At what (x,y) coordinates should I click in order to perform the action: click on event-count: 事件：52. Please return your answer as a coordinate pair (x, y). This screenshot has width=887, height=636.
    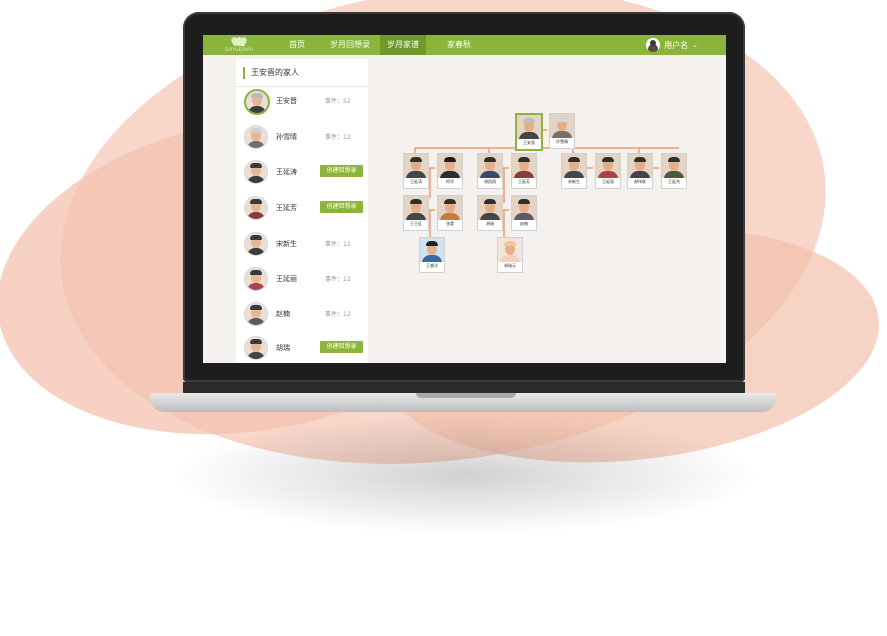
    Looking at the image, I should click on (338, 101).